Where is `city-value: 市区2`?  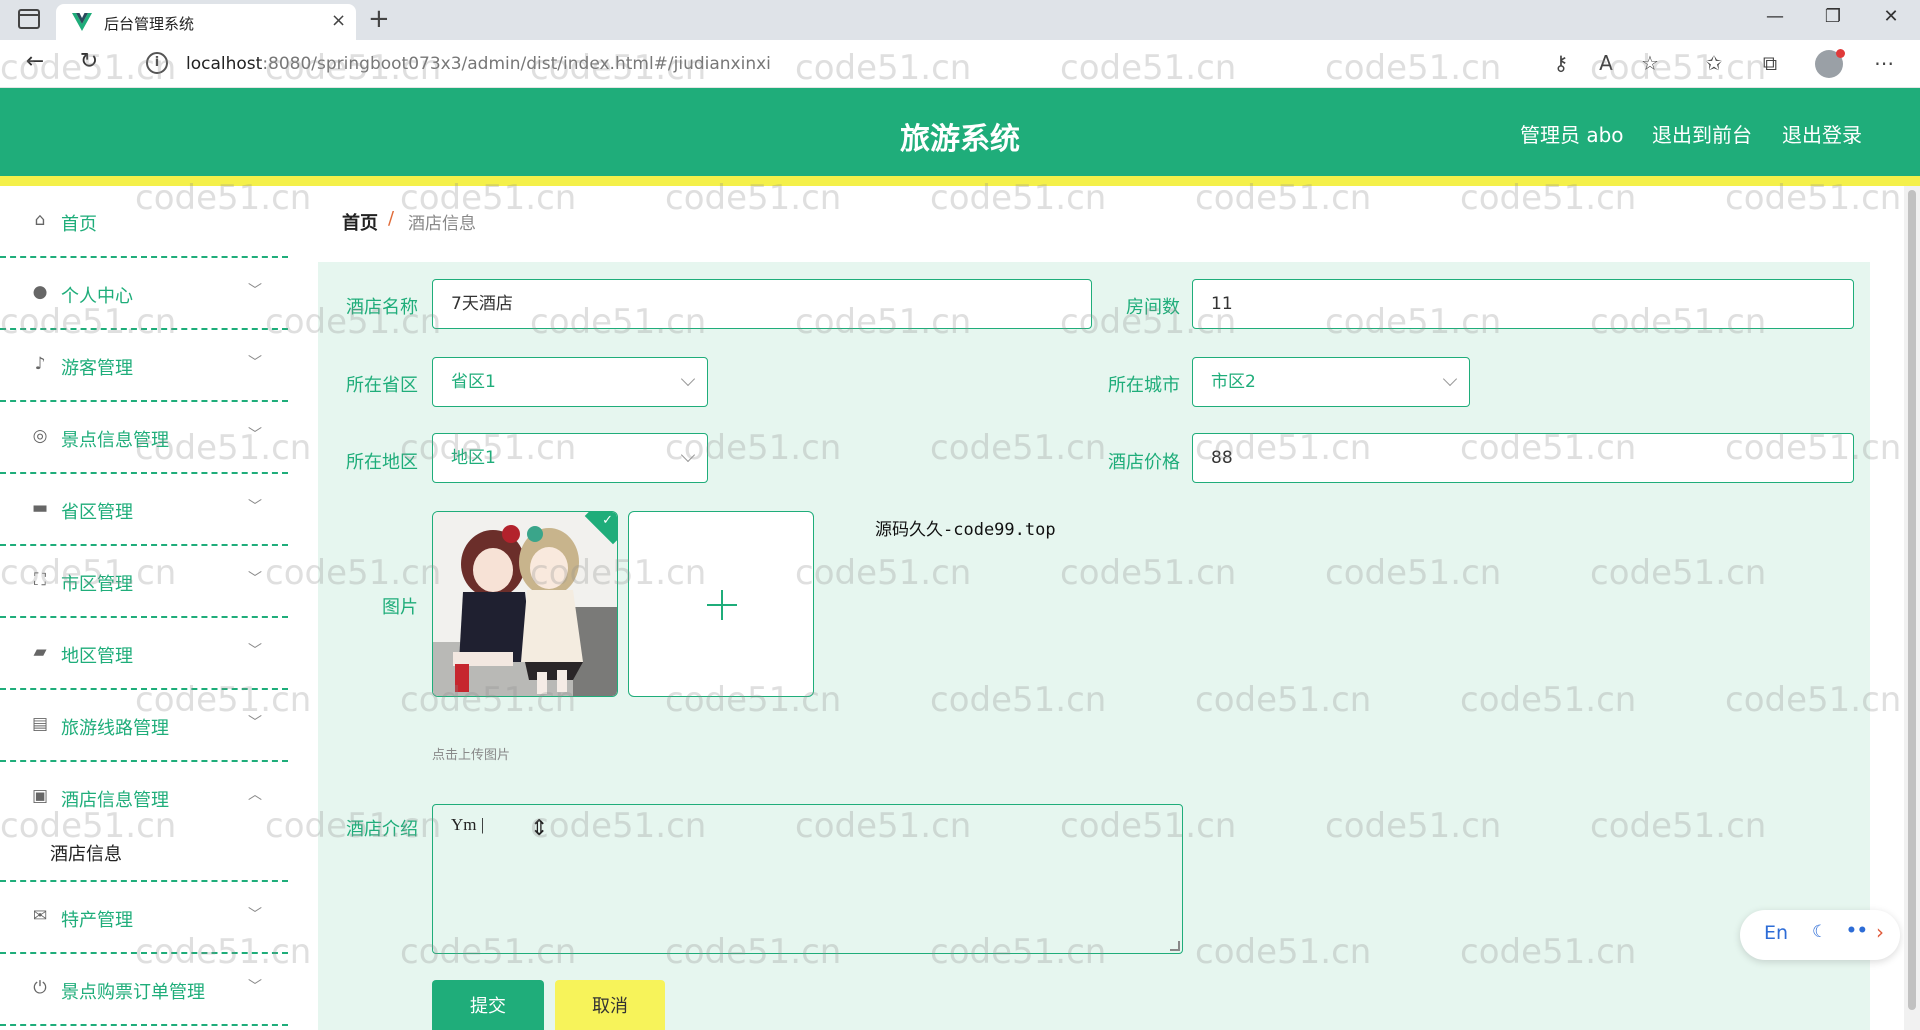 city-value: 市区2 is located at coordinates (1233, 382).